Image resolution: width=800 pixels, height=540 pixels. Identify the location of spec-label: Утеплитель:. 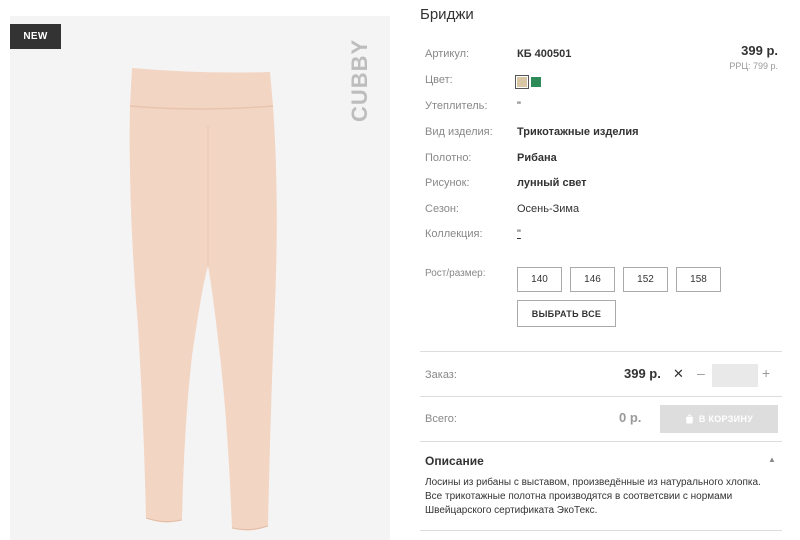
(456, 106).